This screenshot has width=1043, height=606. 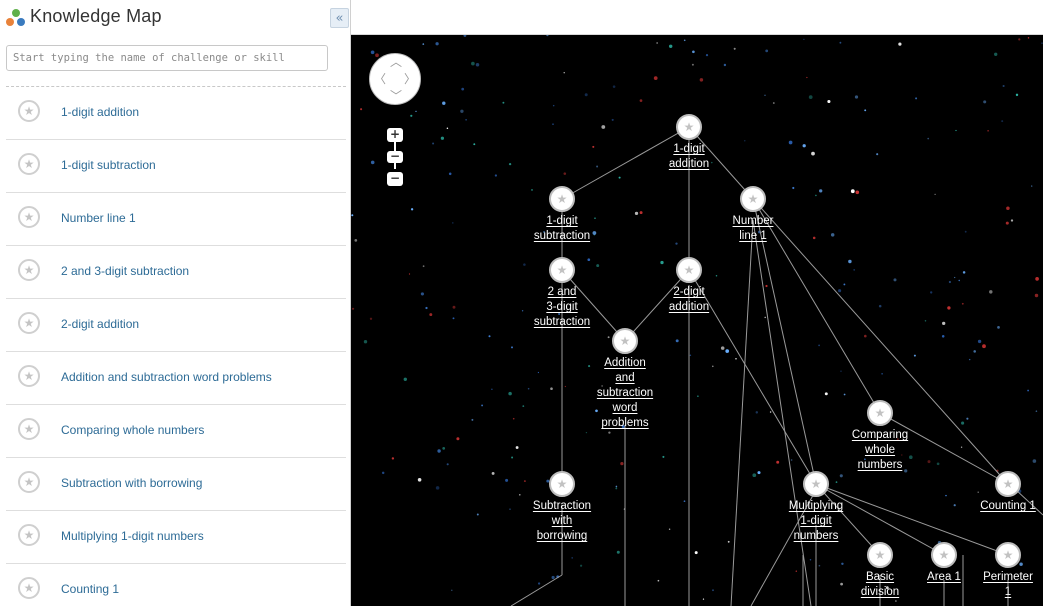 I want to click on knowledge-map-logo-icon, so click(x=16, y=18).